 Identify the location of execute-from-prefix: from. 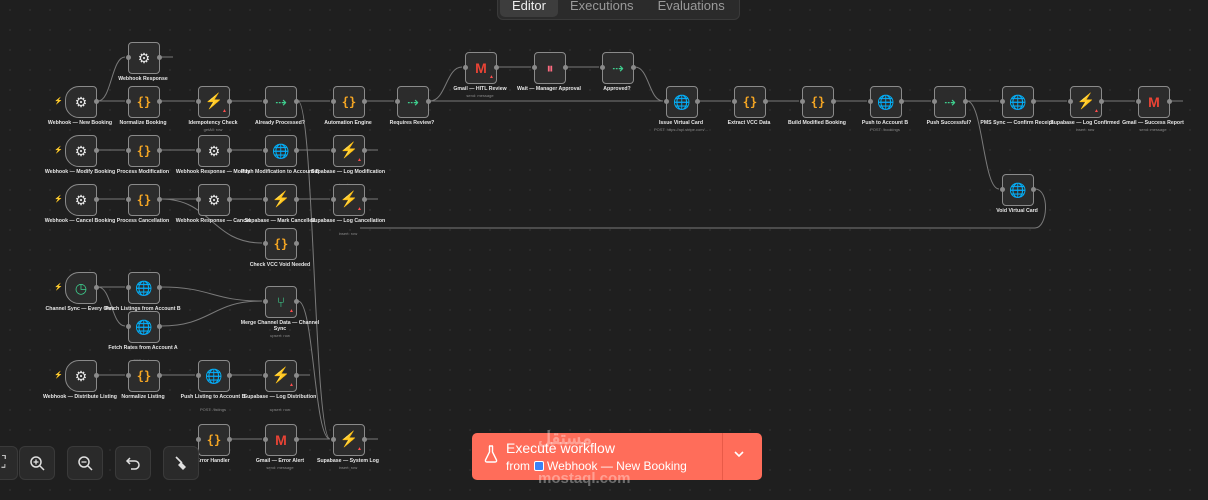
(518, 466).